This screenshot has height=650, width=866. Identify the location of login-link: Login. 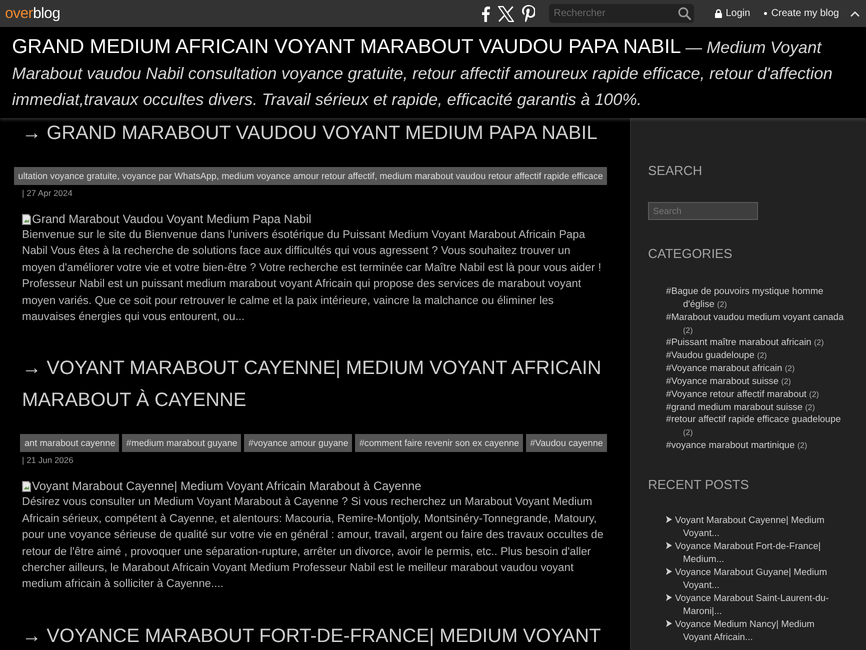
(732, 13).